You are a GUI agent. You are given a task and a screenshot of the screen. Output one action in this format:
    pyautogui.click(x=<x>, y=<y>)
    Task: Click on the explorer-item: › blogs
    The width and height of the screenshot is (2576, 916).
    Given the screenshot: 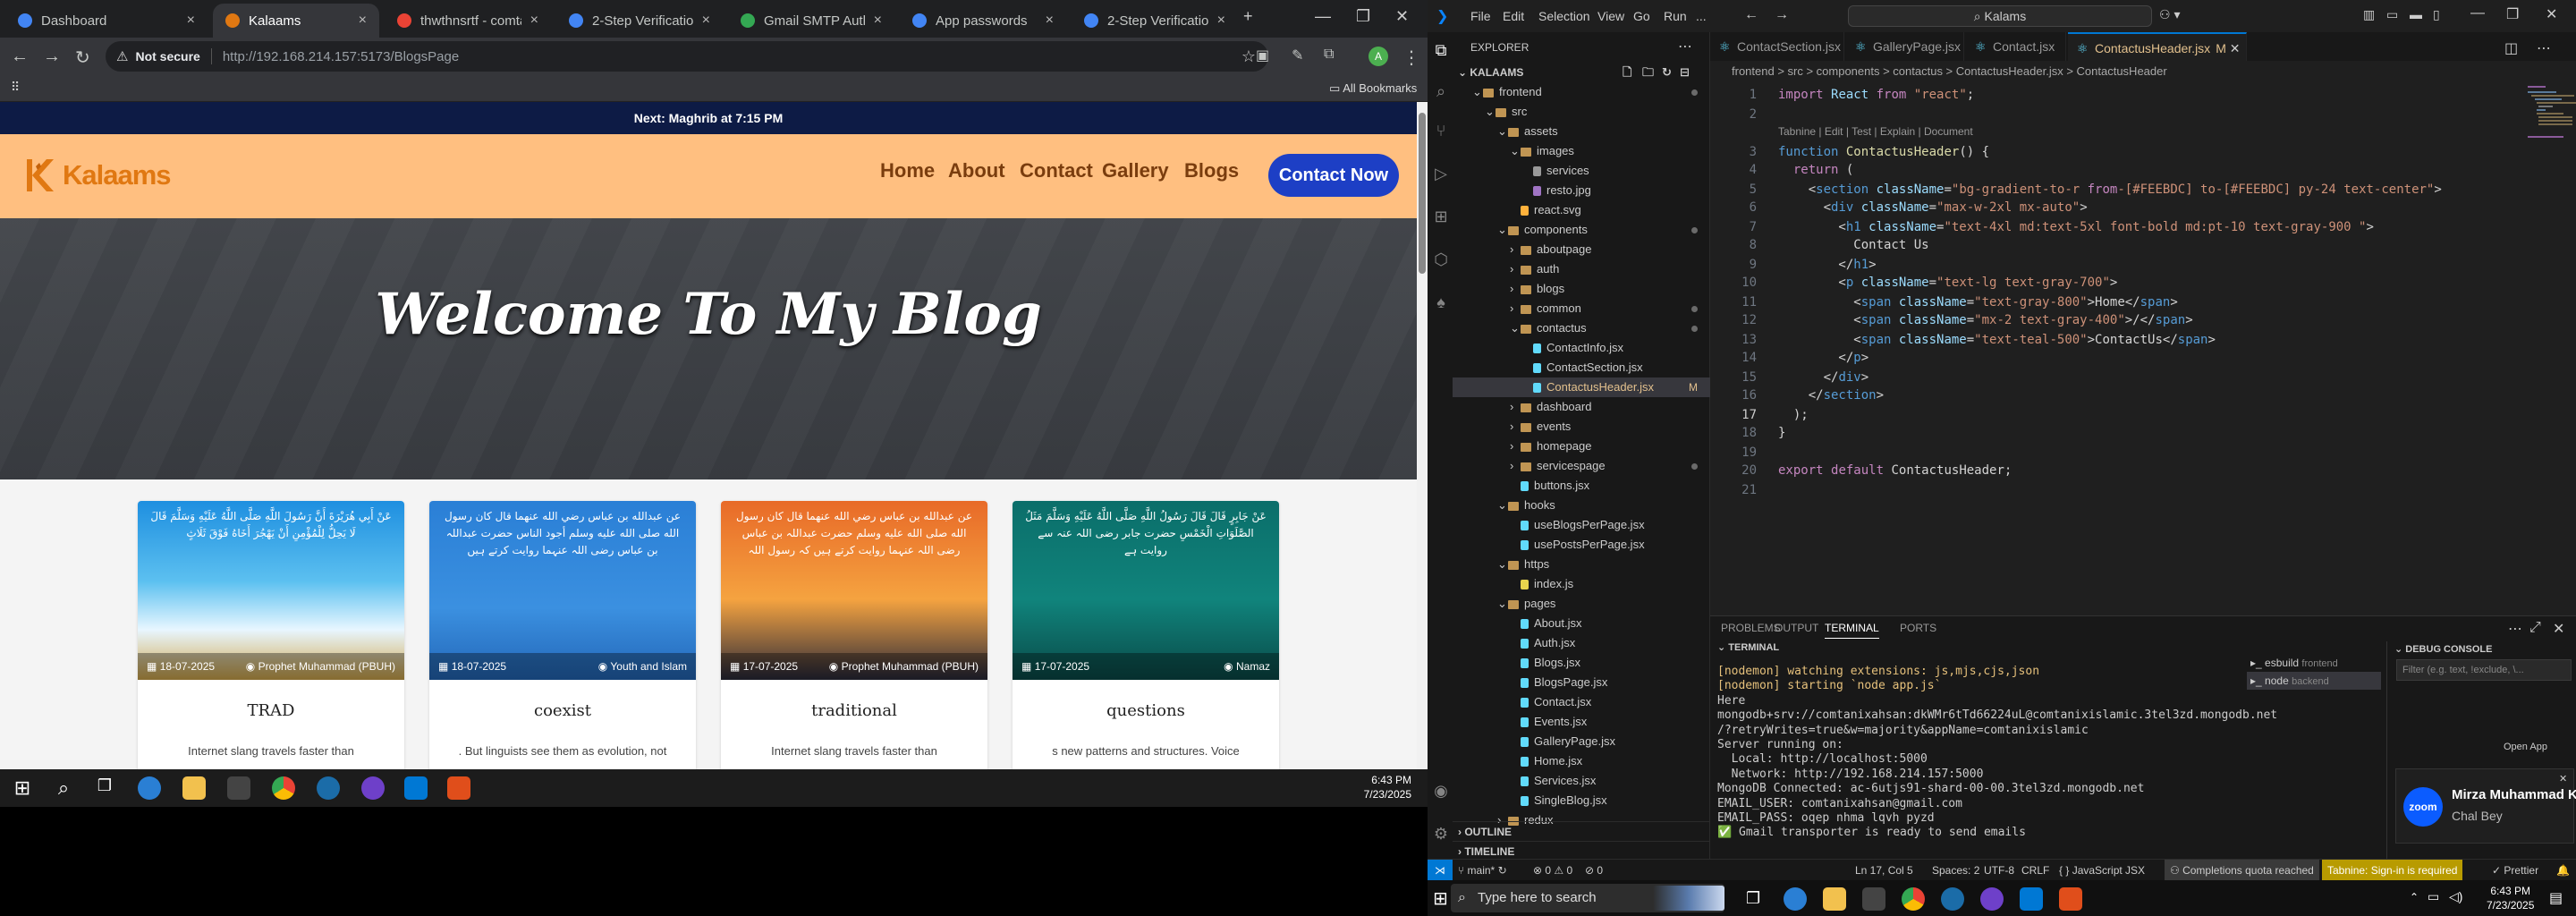 What is the action you would take?
    pyautogui.click(x=1581, y=289)
    